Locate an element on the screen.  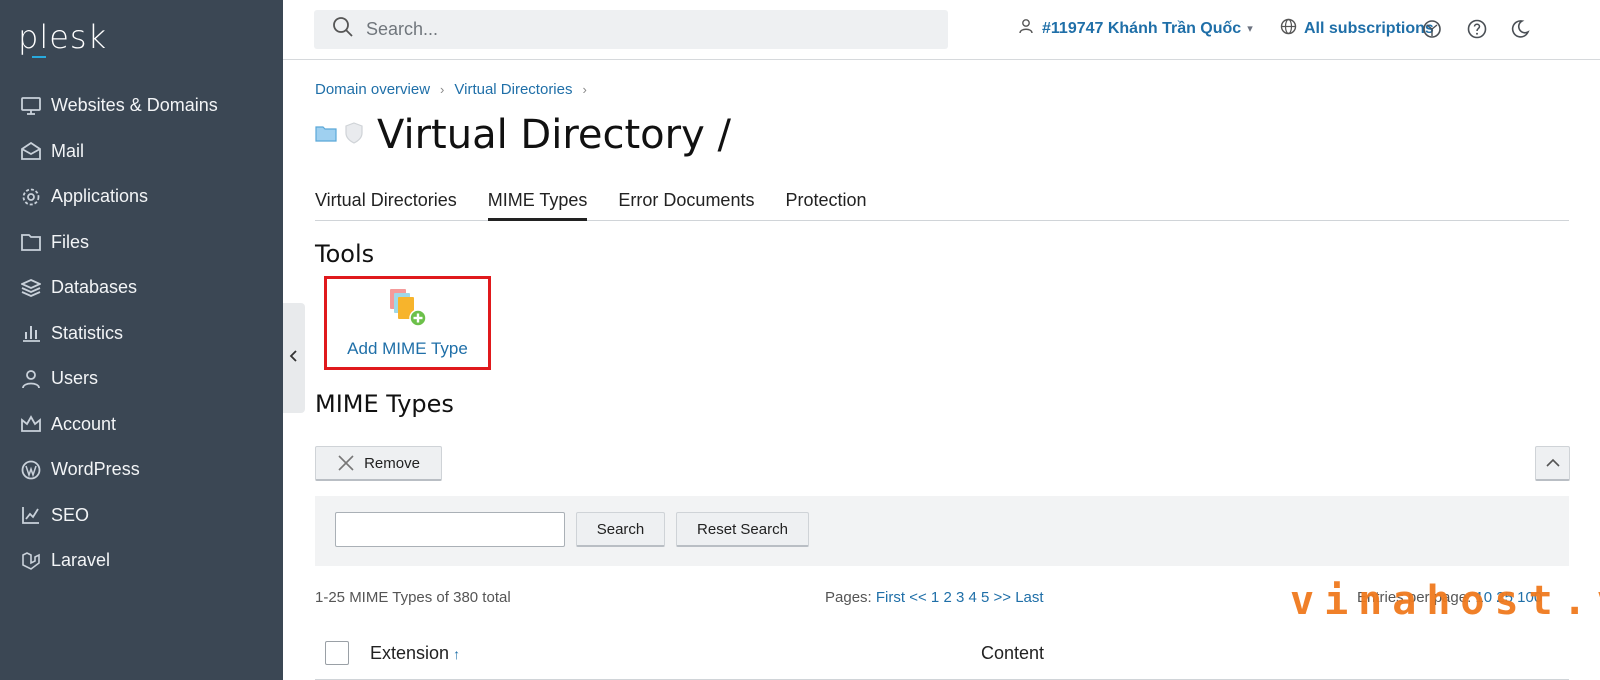
page-5-link: 5 is located at coordinates (985, 597).